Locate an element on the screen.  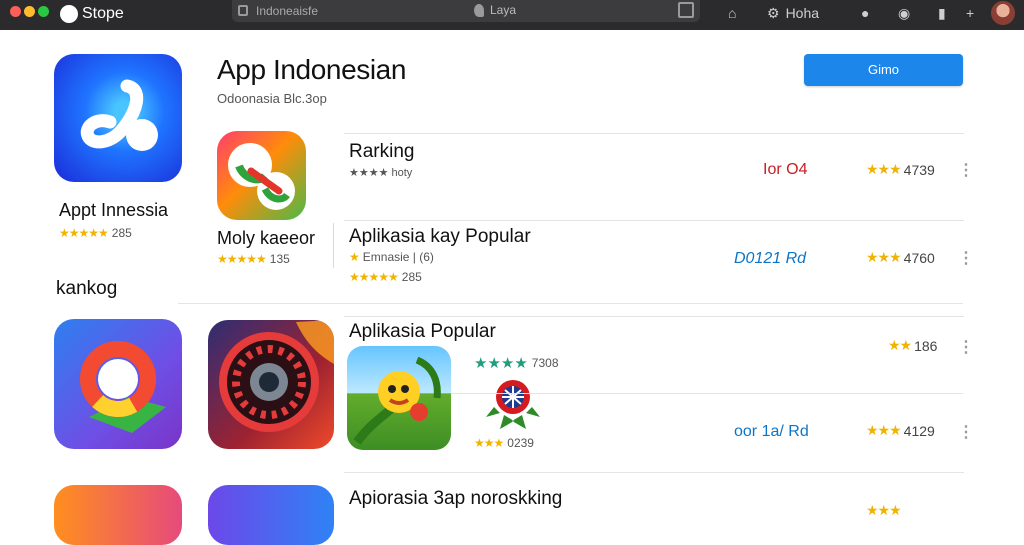
phone-app-icon is located at coordinates (261, 175).